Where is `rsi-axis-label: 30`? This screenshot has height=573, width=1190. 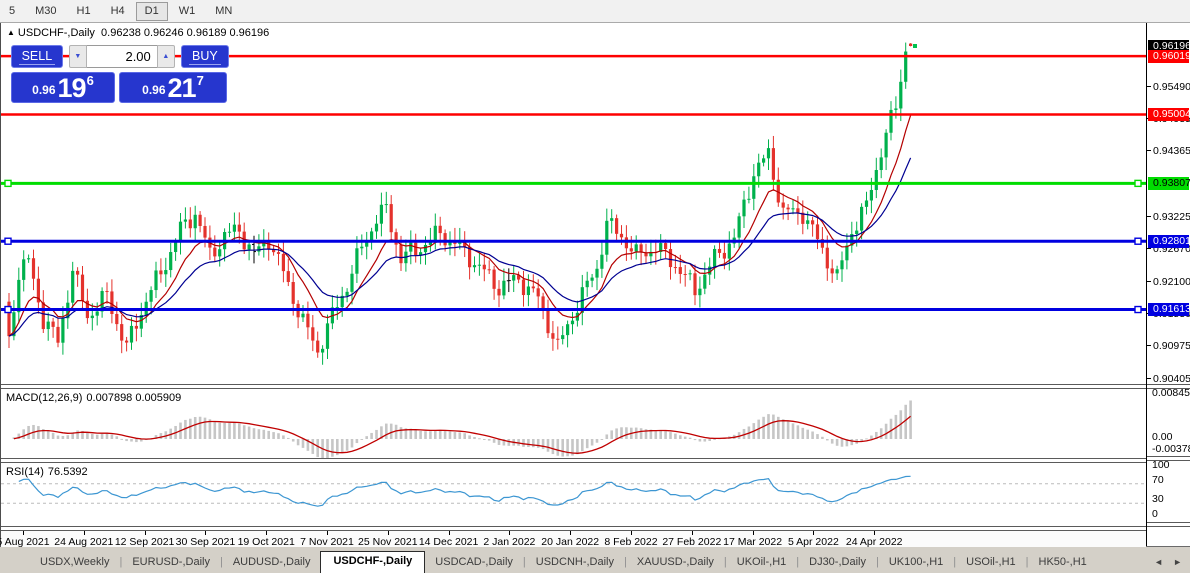
rsi-axis-label: 30 is located at coordinates (1158, 499).